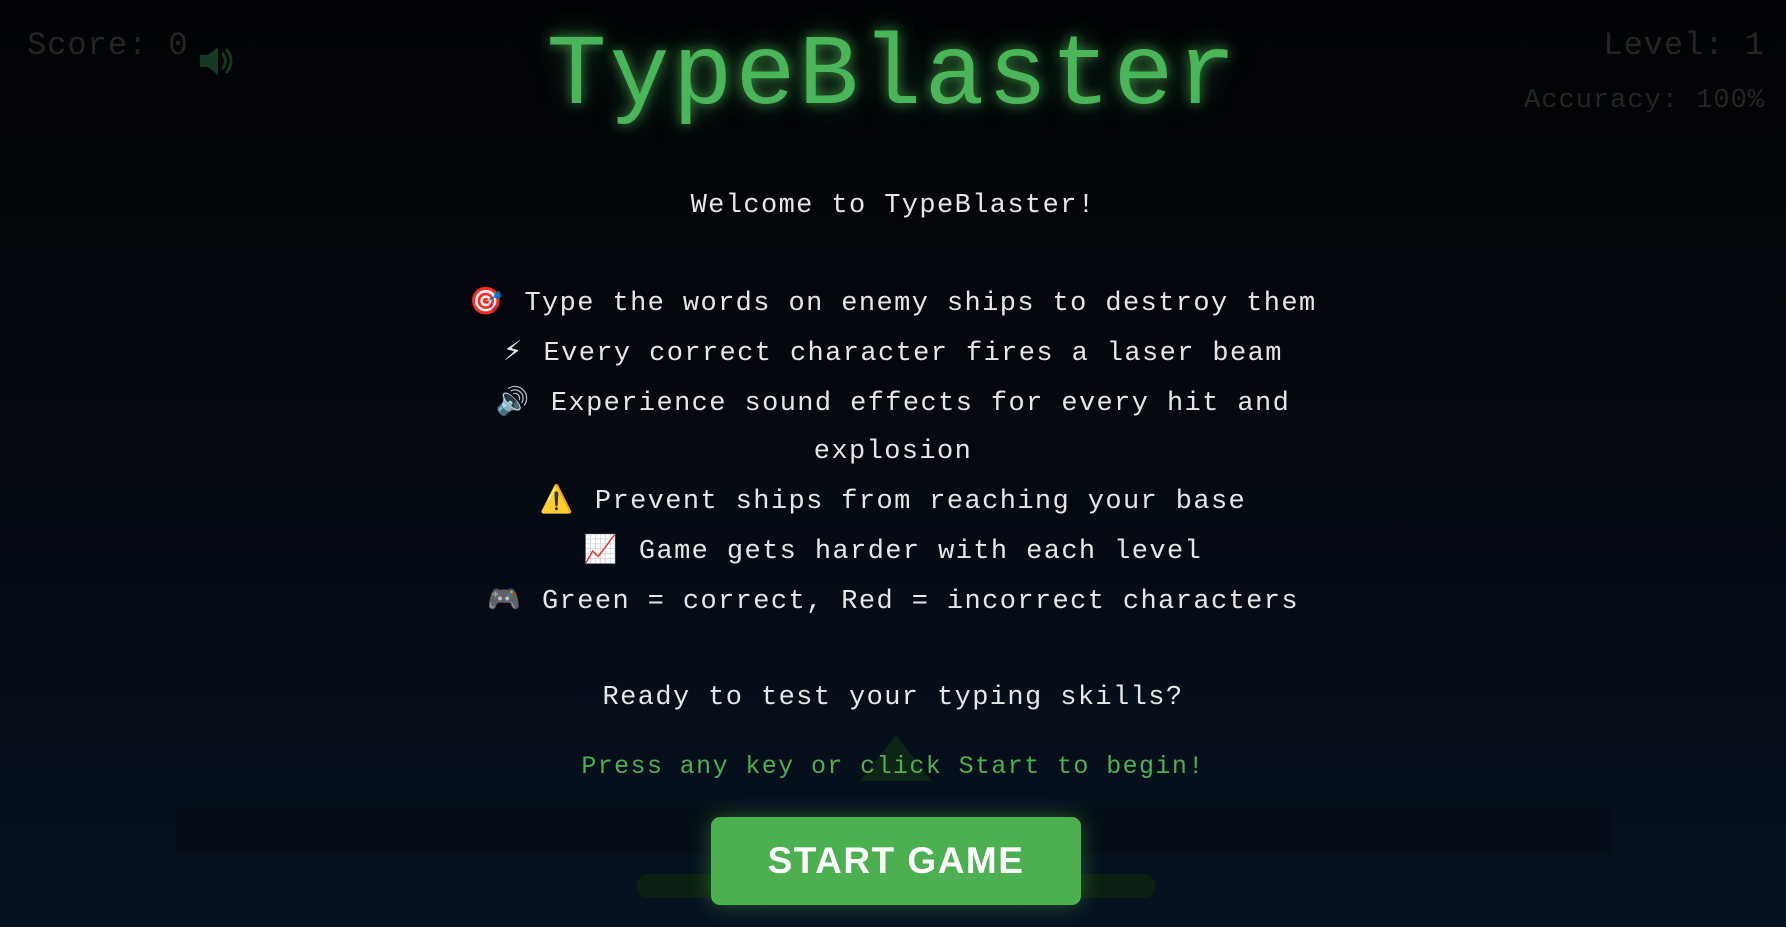  What do you see at coordinates (513, 351) in the screenshot?
I see `lightning-icon: ⚡` at bounding box center [513, 351].